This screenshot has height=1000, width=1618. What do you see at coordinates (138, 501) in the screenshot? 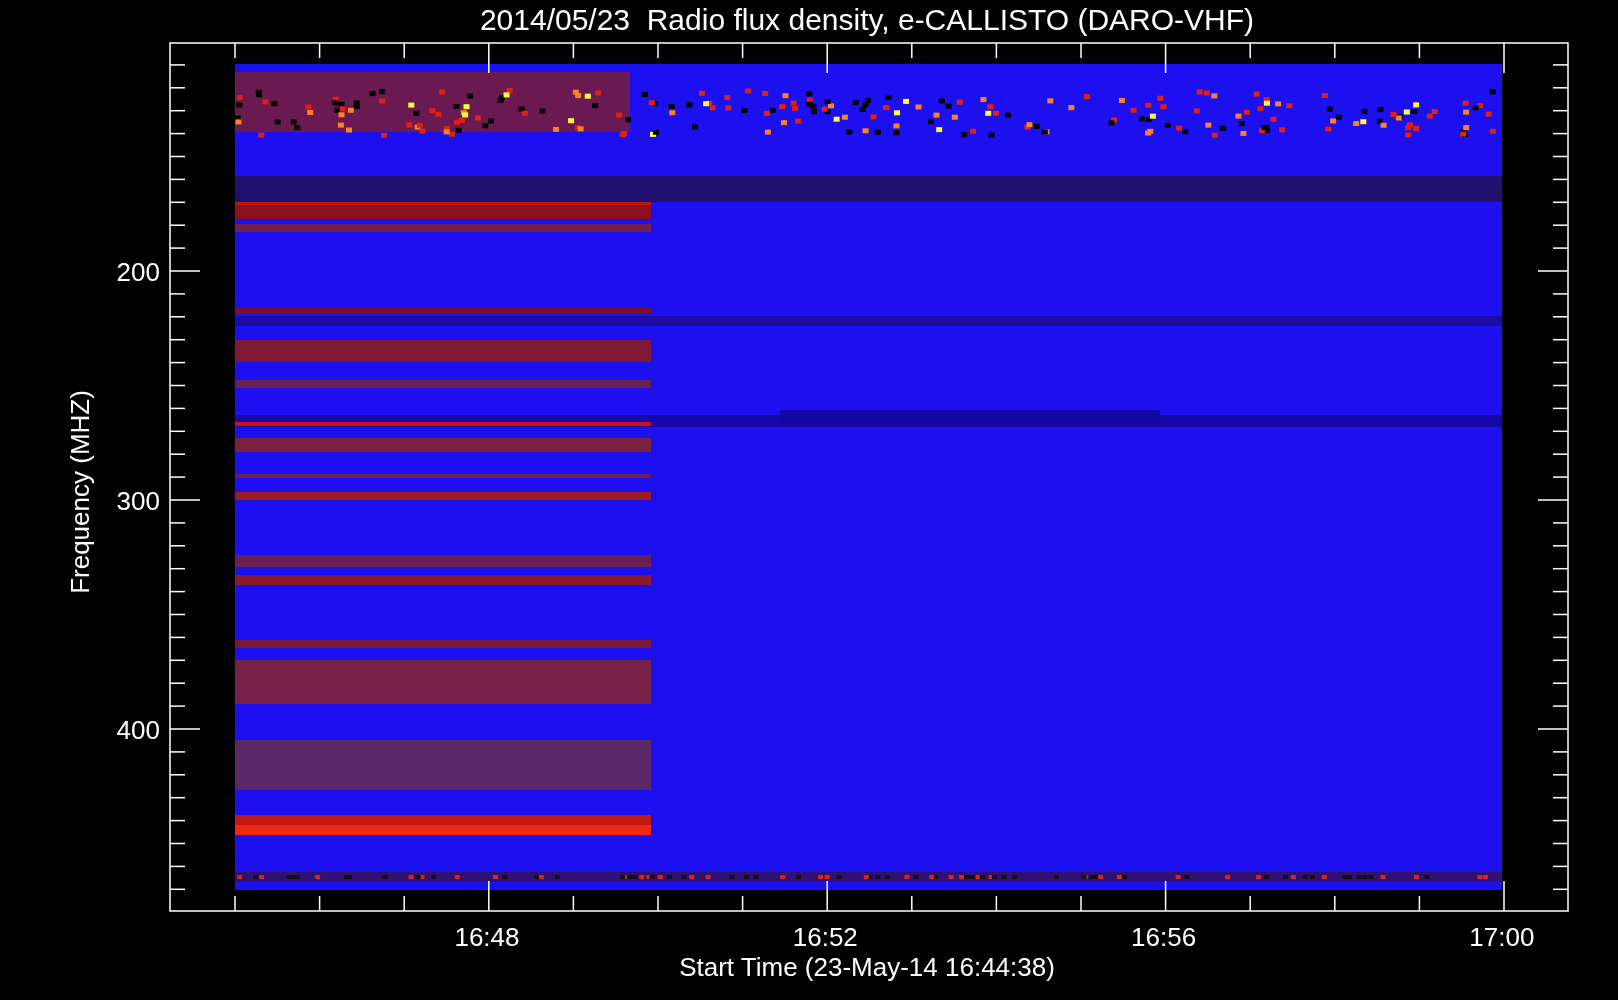
I see `y-tick-label: 300` at bounding box center [138, 501].